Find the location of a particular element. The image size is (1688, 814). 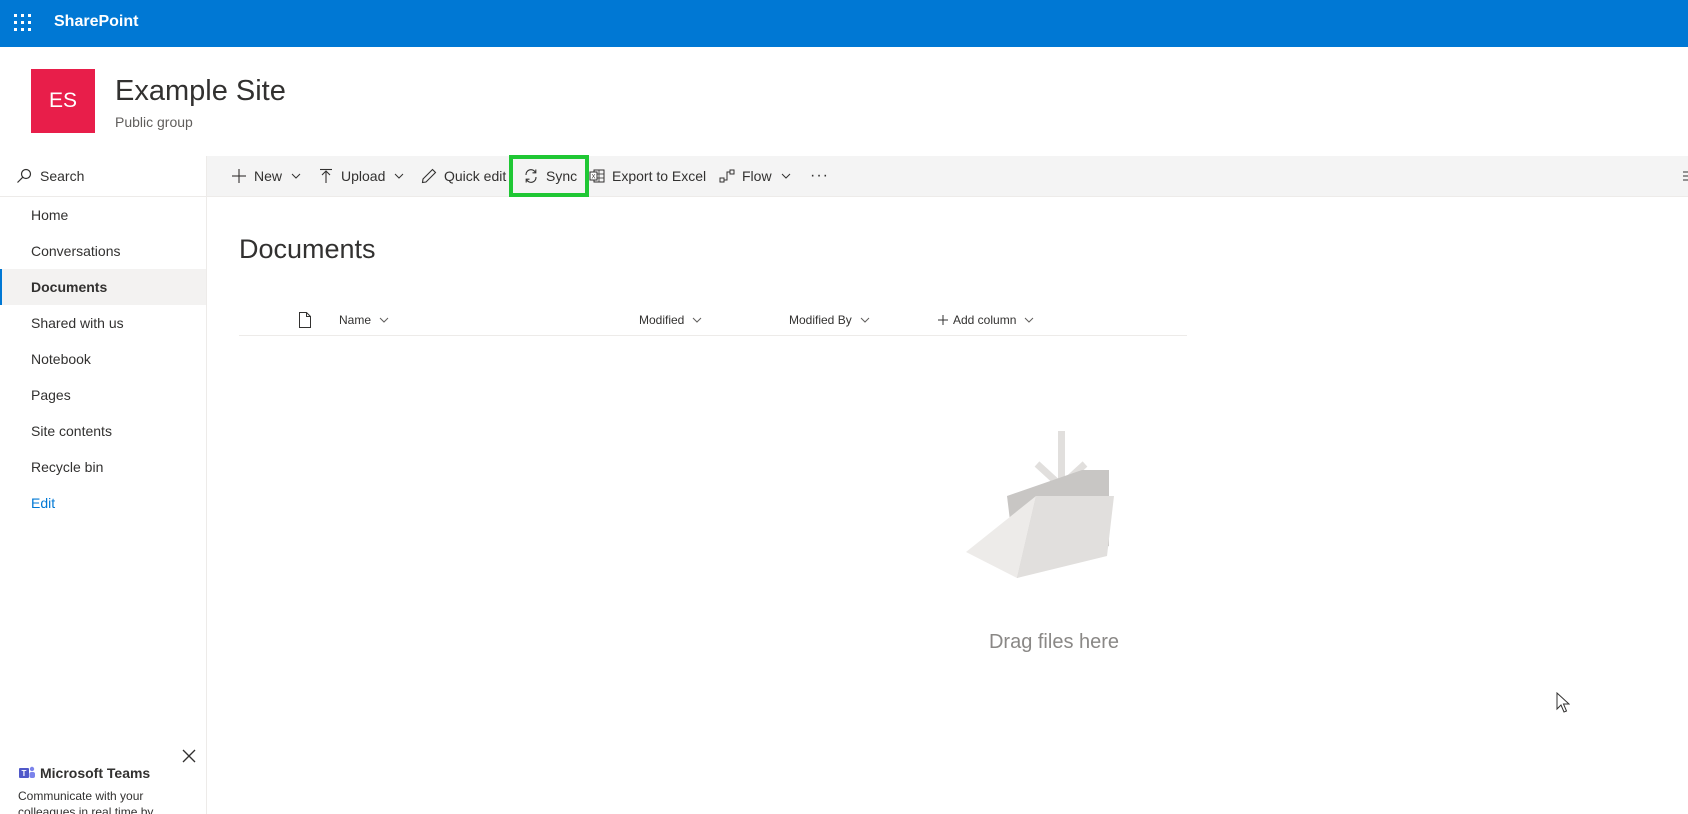

more-label: ··· is located at coordinates (819, 175).